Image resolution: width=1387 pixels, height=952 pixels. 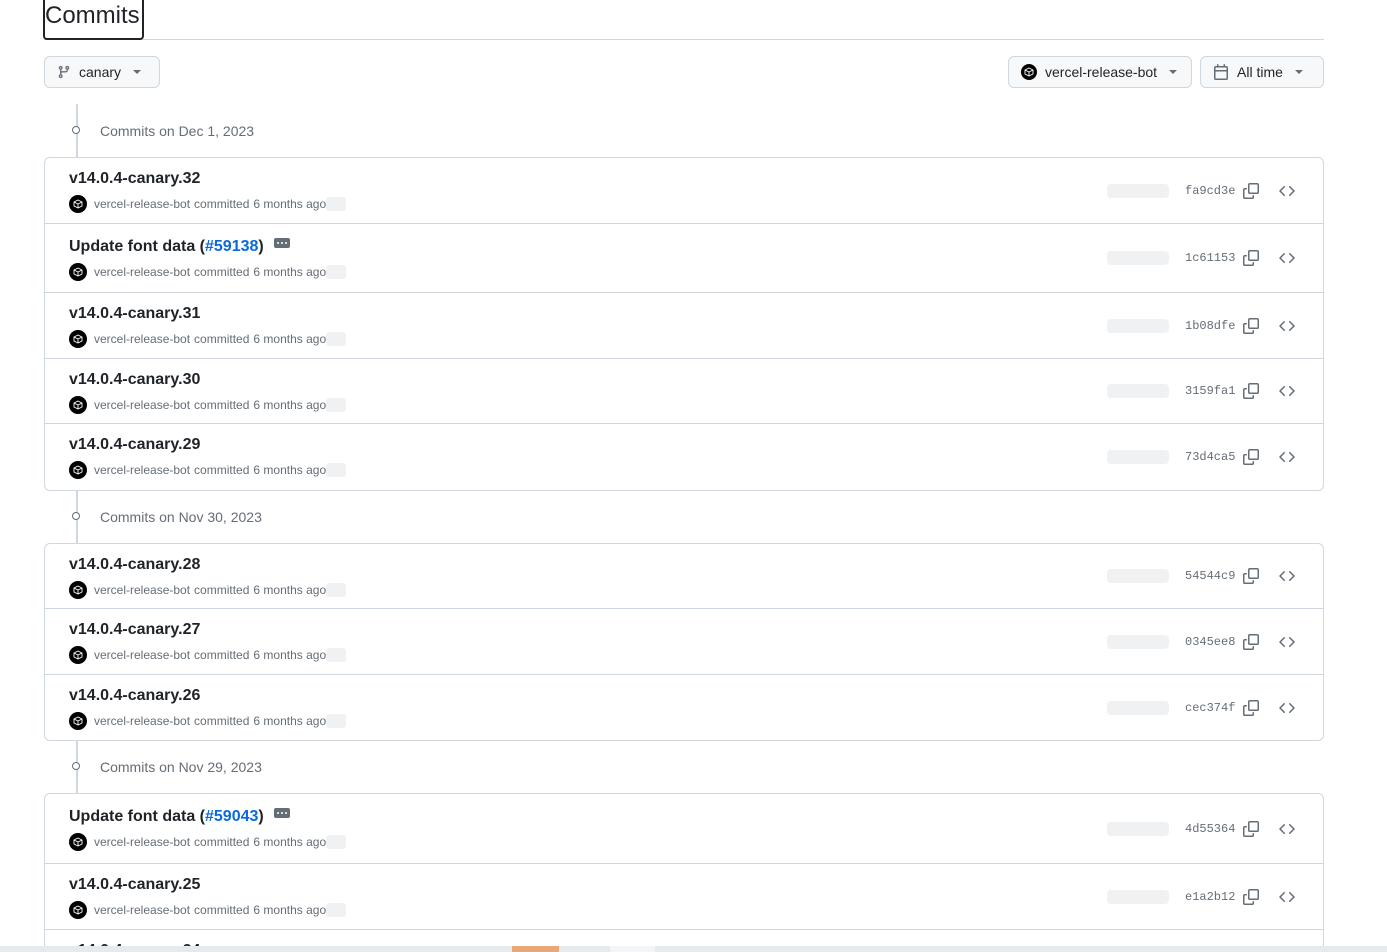 I want to click on commit-sha-link: 73d4ca5, so click(x=1210, y=457).